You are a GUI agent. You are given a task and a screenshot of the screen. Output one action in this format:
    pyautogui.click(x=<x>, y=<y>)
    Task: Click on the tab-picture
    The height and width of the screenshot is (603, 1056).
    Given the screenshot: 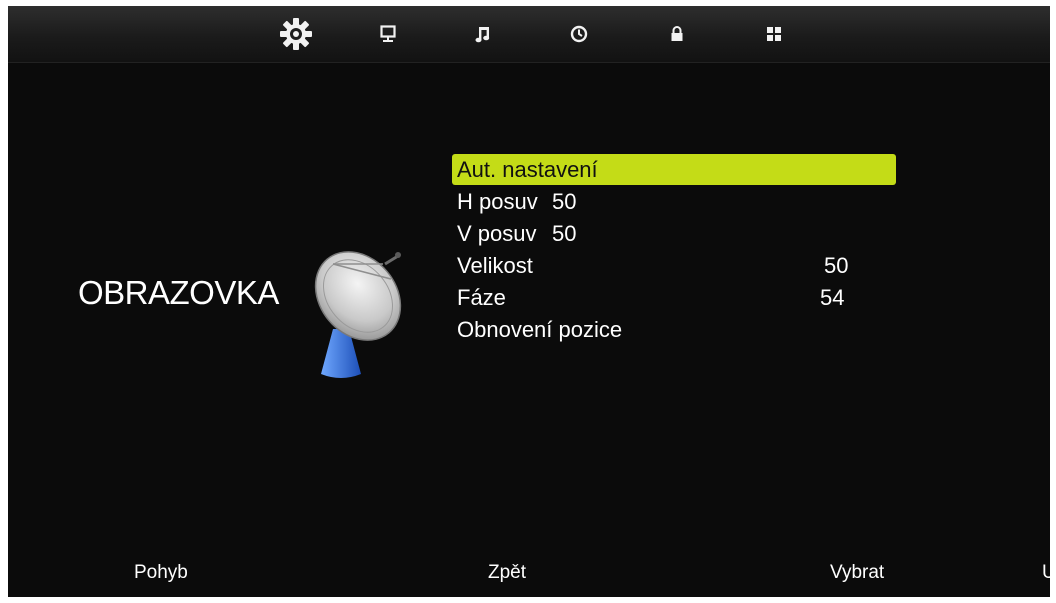 What is the action you would take?
    pyautogui.click(x=388, y=34)
    